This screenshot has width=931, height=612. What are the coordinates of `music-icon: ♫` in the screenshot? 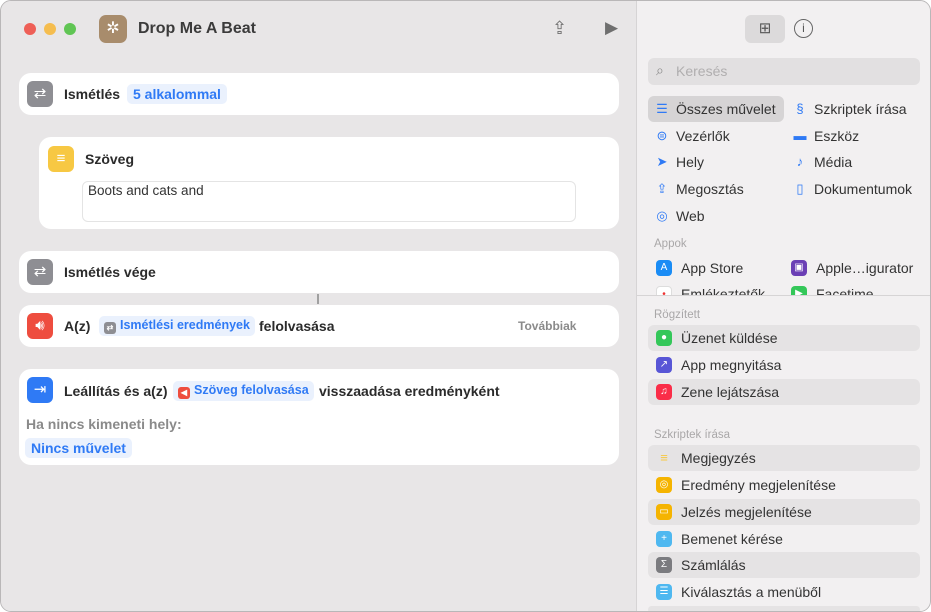 It's located at (664, 392).